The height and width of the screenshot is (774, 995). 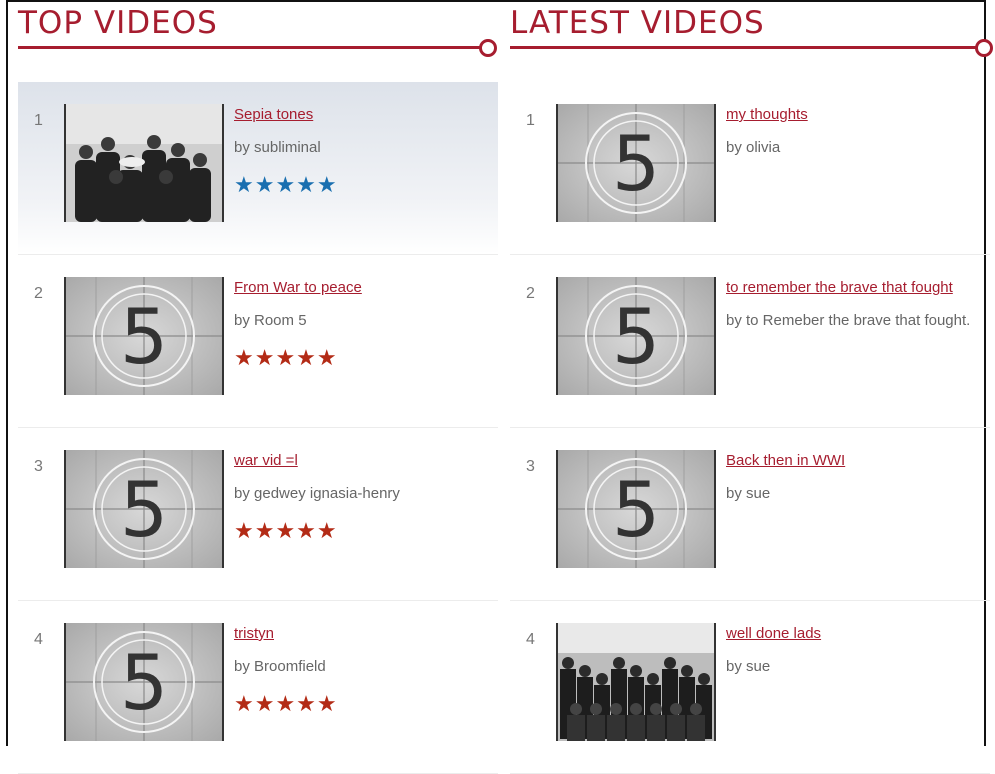 I want to click on video-list-item: 2 5 From War to peace by Room 5 ★★★★★, so click(x=258, y=341).